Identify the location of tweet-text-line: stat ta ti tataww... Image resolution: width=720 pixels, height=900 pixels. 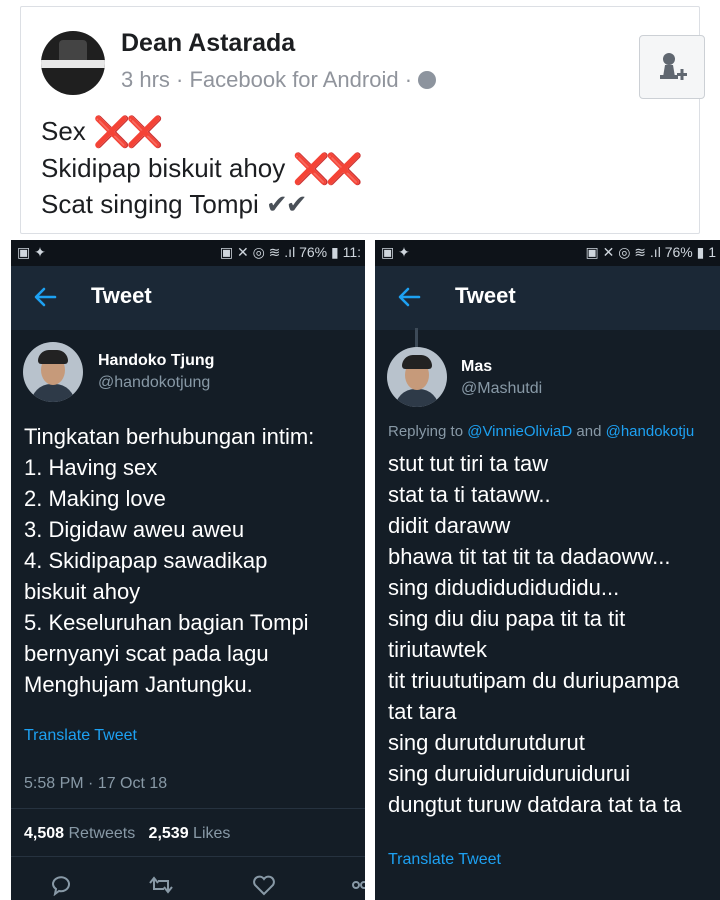
(469, 494).